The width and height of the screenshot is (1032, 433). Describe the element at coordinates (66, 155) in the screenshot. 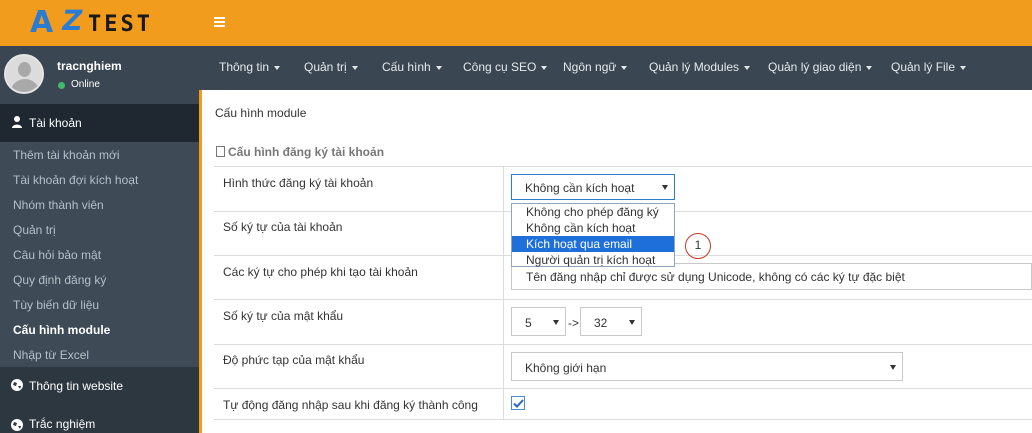

I see `sidebar-item-add-account: Thêm tài khoản mới` at that location.